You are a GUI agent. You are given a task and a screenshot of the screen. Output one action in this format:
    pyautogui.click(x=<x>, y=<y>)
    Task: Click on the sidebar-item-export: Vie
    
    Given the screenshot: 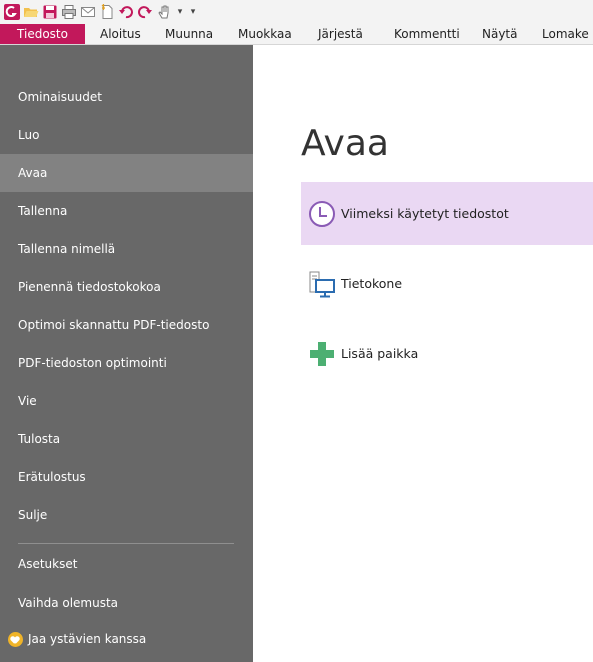 What is the action you would take?
    pyautogui.click(x=126, y=401)
    